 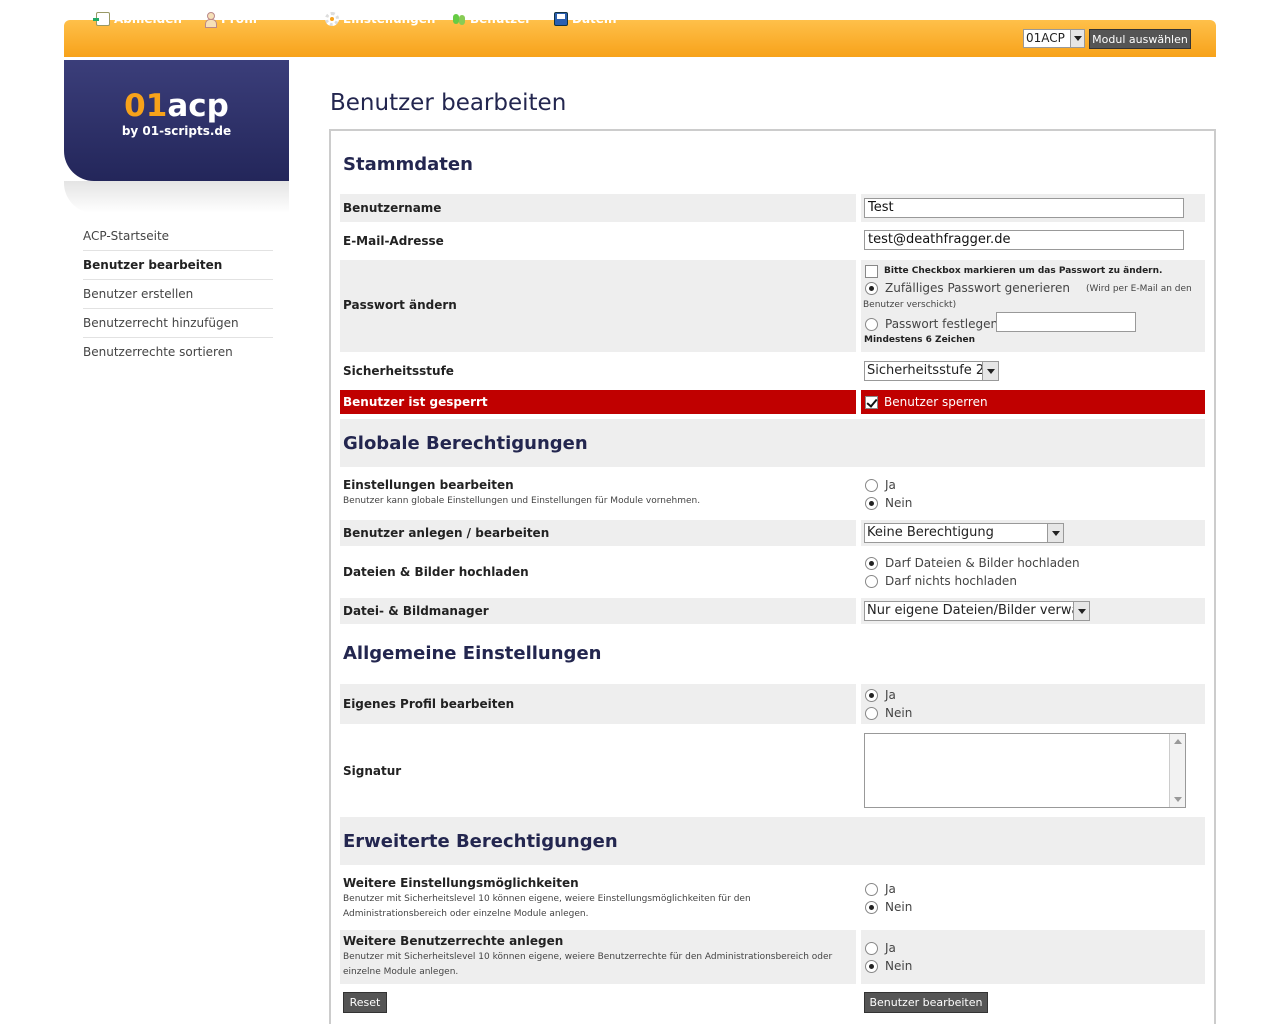 What do you see at coordinates (1178, 741) in the screenshot?
I see `scroll-up-arrow-icon` at bounding box center [1178, 741].